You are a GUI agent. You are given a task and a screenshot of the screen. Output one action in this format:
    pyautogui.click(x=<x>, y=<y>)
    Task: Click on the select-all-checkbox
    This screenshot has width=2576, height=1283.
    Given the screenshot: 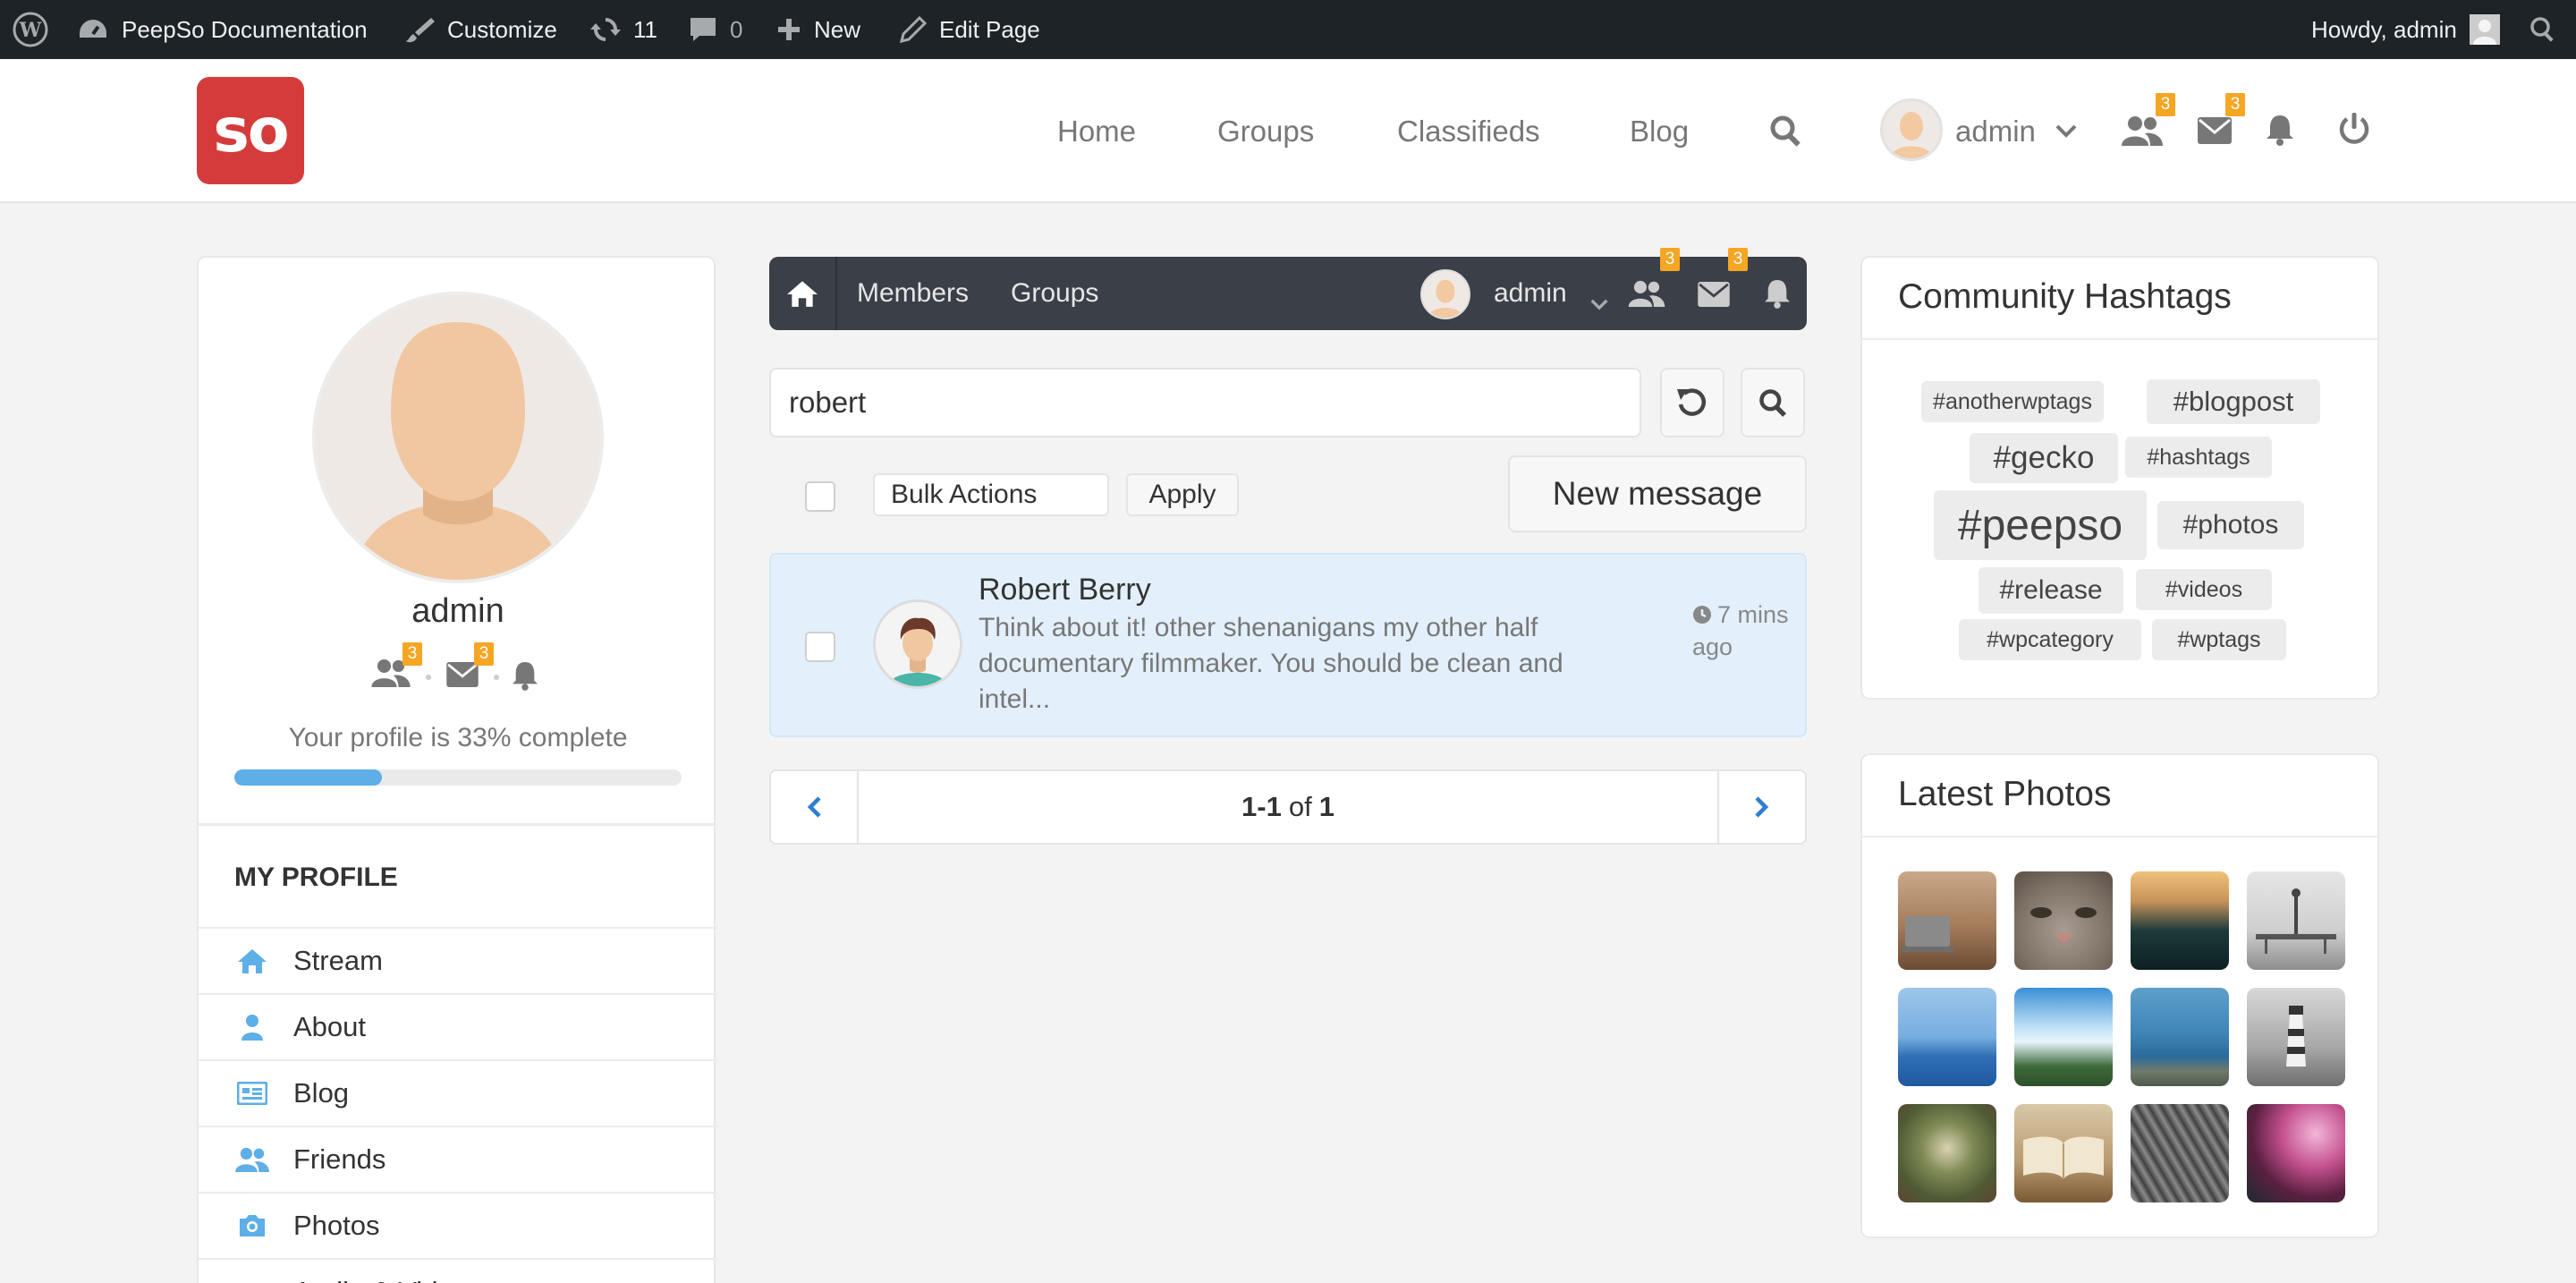 What is the action you would take?
    pyautogui.click(x=820, y=496)
    